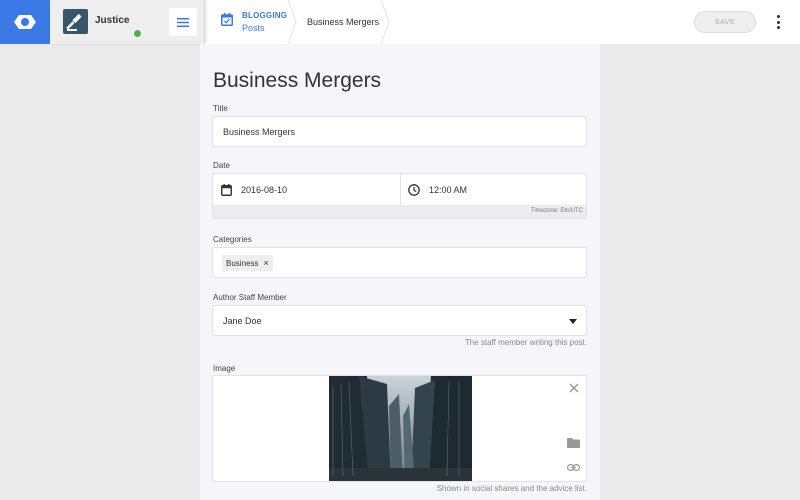 The width and height of the screenshot is (800, 500). Describe the element at coordinates (264, 189) in the screenshot. I see `date-value: 2016-08-10` at that location.